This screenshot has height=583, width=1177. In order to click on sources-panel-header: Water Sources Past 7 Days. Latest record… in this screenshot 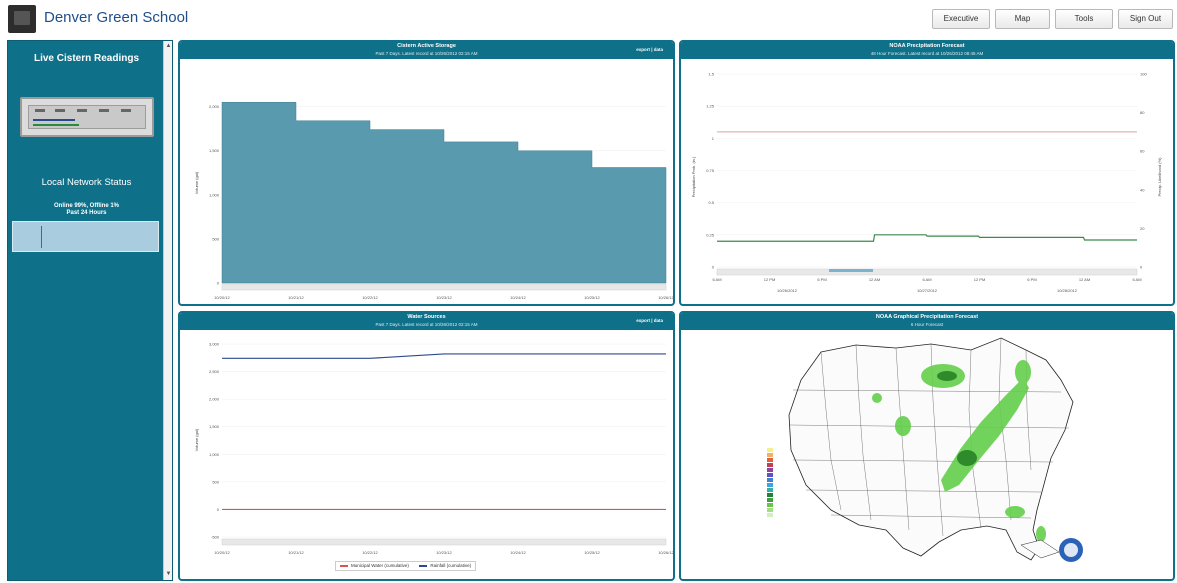, I will do `click(426, 321)`.